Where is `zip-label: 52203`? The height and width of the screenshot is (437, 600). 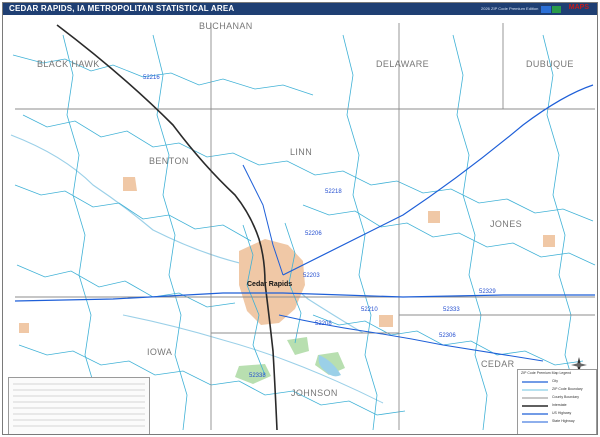 zip-label: 52203 is located at coordinates (311, 276).